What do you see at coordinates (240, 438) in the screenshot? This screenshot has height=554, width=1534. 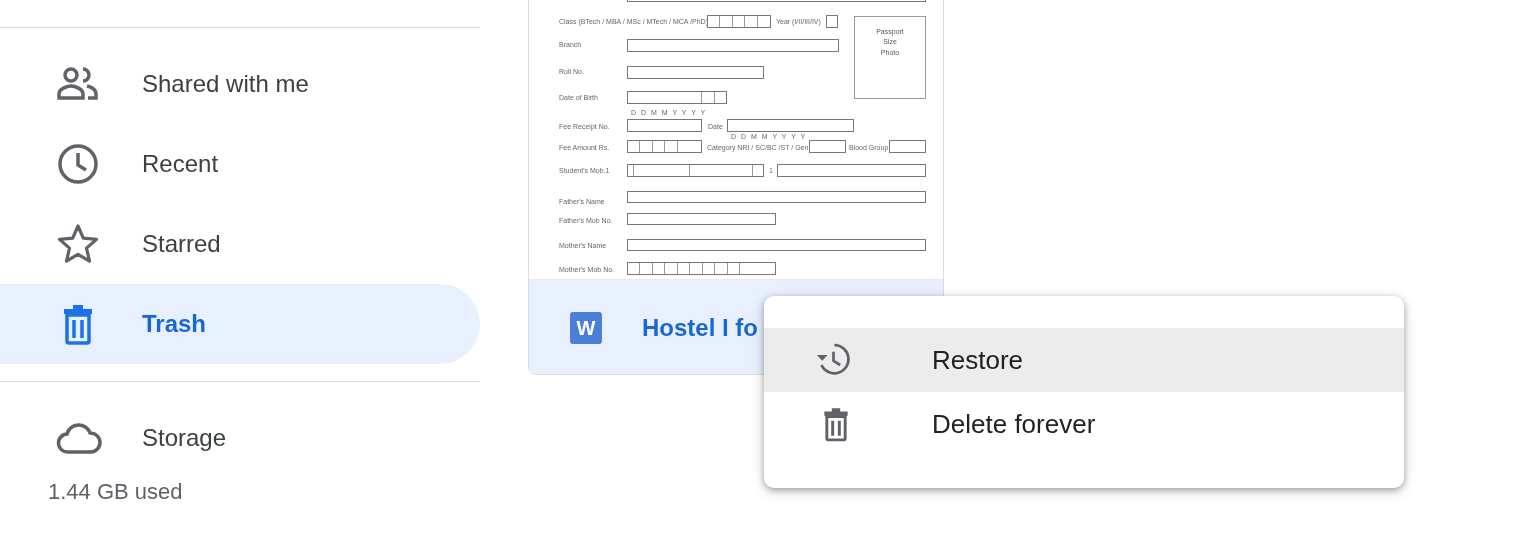 I see `storage-item: Storage` at bounding box center [240, 438].